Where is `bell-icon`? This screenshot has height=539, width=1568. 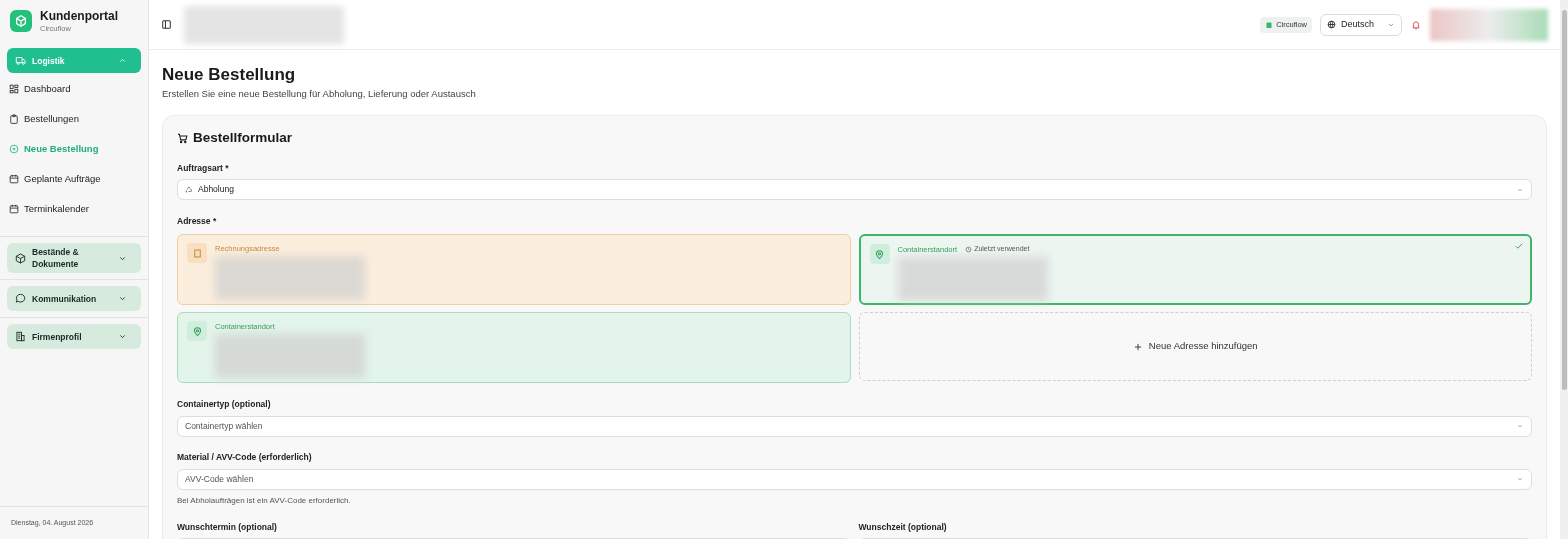
bell-icon is located at coordinates (1416, 24).